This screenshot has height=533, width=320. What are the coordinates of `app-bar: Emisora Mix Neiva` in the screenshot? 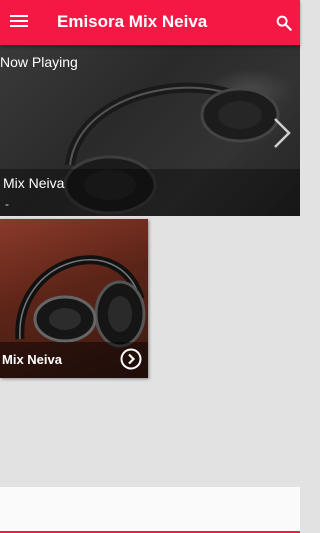 It's located at (150, 22).